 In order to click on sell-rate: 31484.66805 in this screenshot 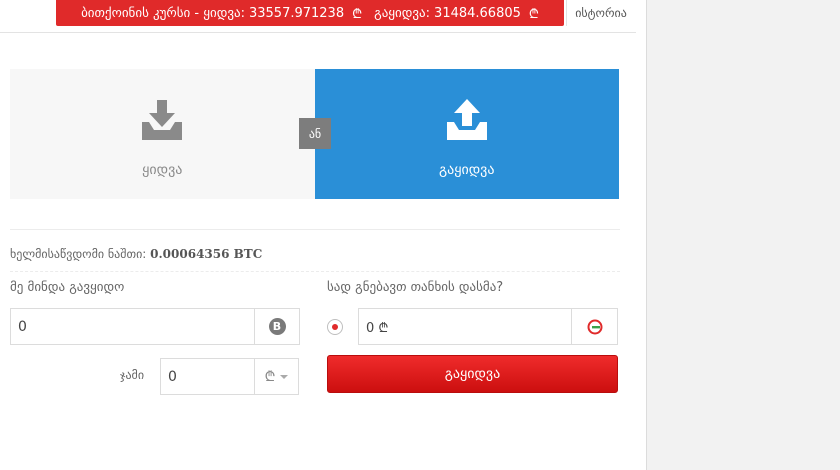, I will do `click(477, 13)`.